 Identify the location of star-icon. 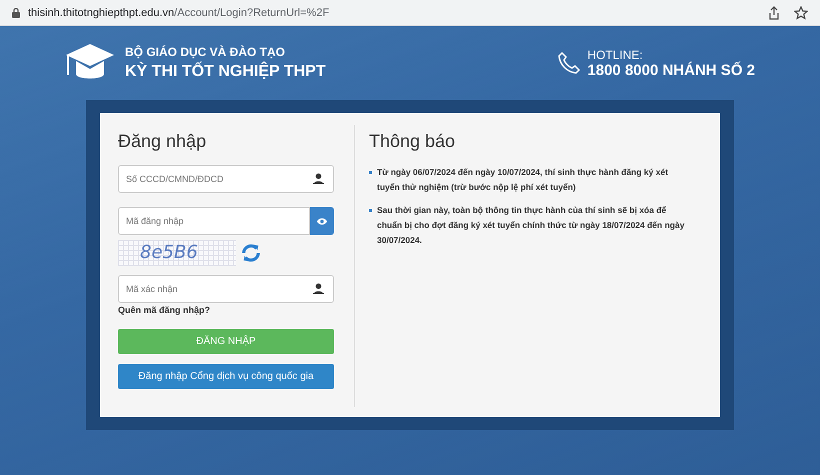
(801, 13).